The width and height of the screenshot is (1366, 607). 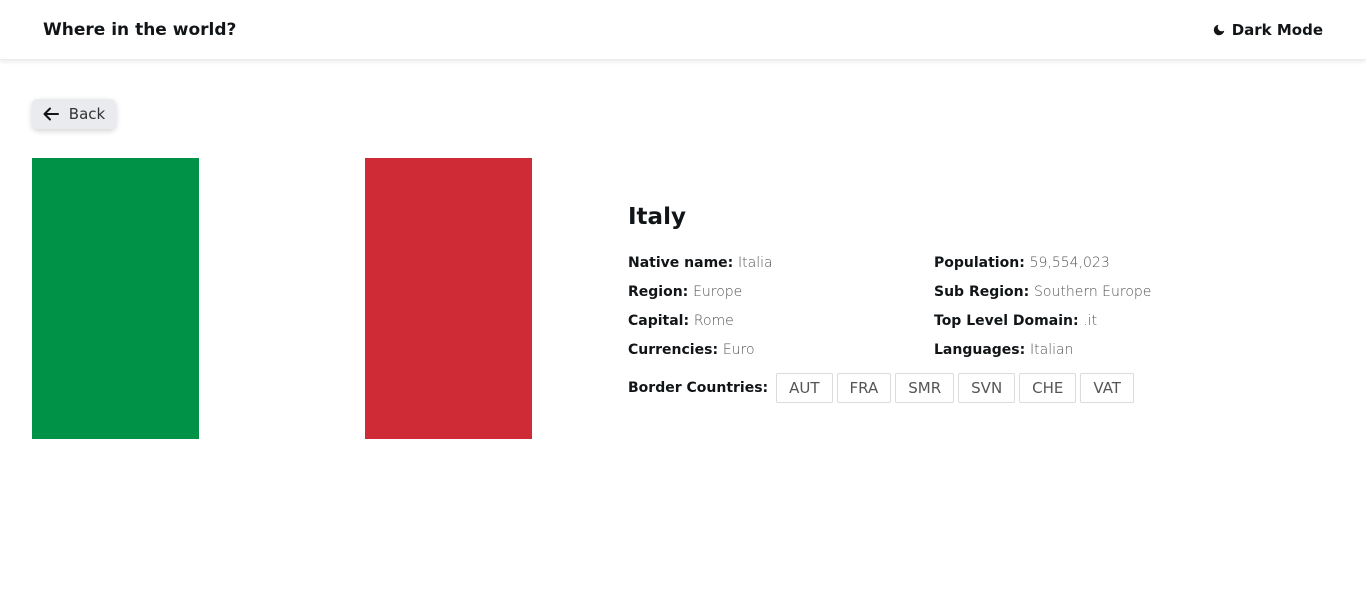 What do you see at coordinates (804, 388) in the screenshot?
I see `border-country-chip: AUT` at bounding box center [804, 388].